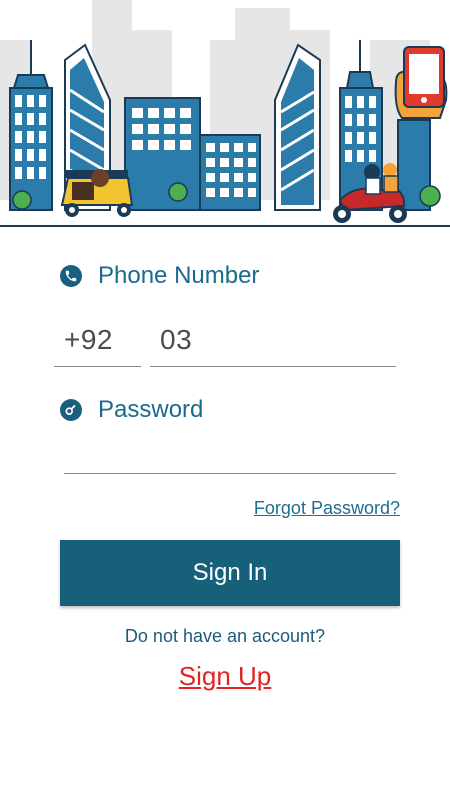 Image resolution: width=450 pixels, height=800 pixels. Describe the element at coordinates (88, 340) in the screenshot. I see `country-code-field: +92` at that location.